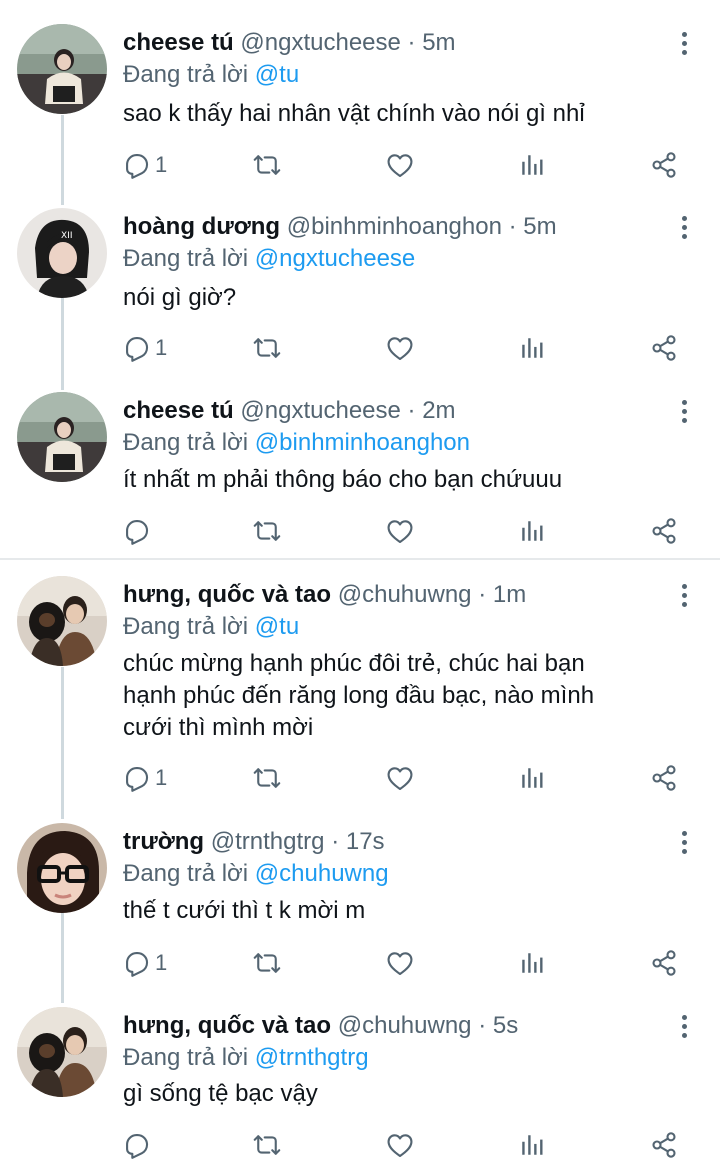  I want to click on tweet-actions, so click(403, 531).